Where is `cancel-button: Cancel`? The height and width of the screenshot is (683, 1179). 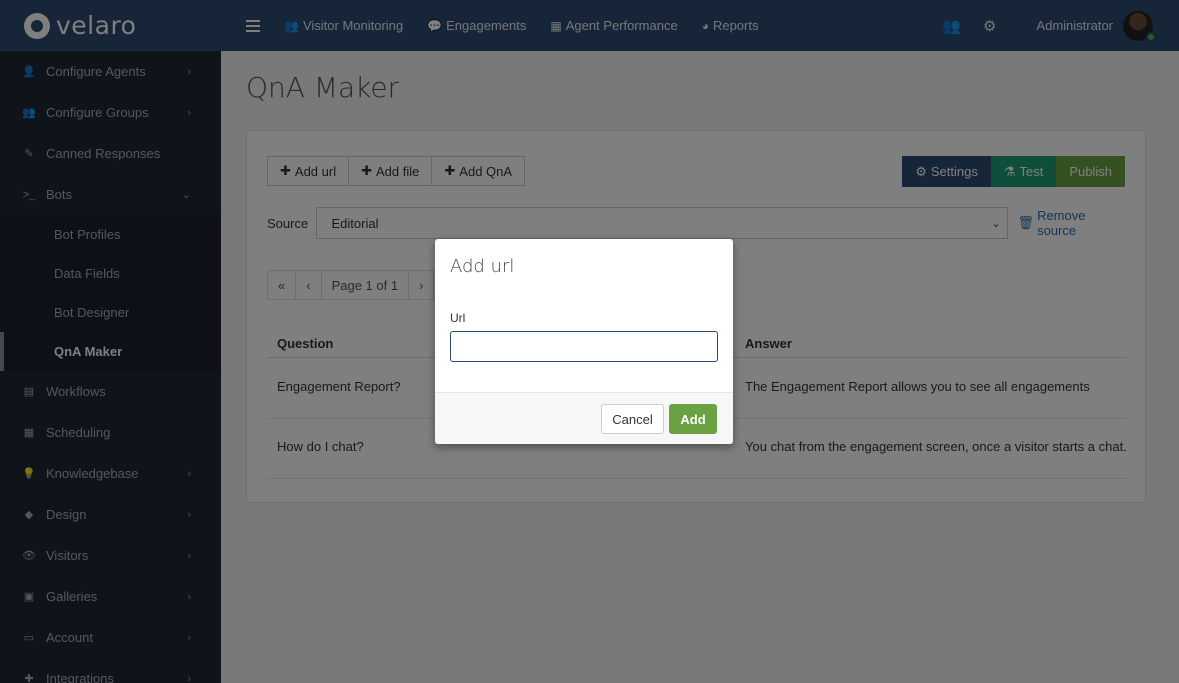 cancel-button: Cancel is located at coordinates (632, 419).